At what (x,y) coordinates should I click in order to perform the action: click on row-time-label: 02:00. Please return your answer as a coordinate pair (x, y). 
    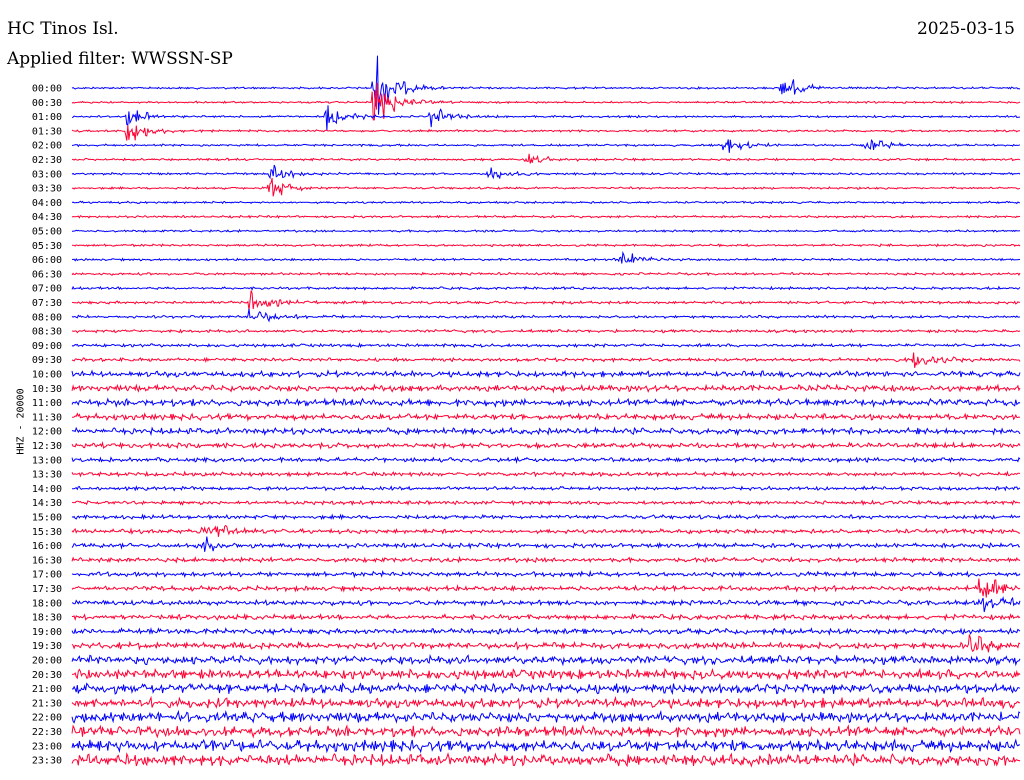
    Looking at the image, I should click on (47, 146).